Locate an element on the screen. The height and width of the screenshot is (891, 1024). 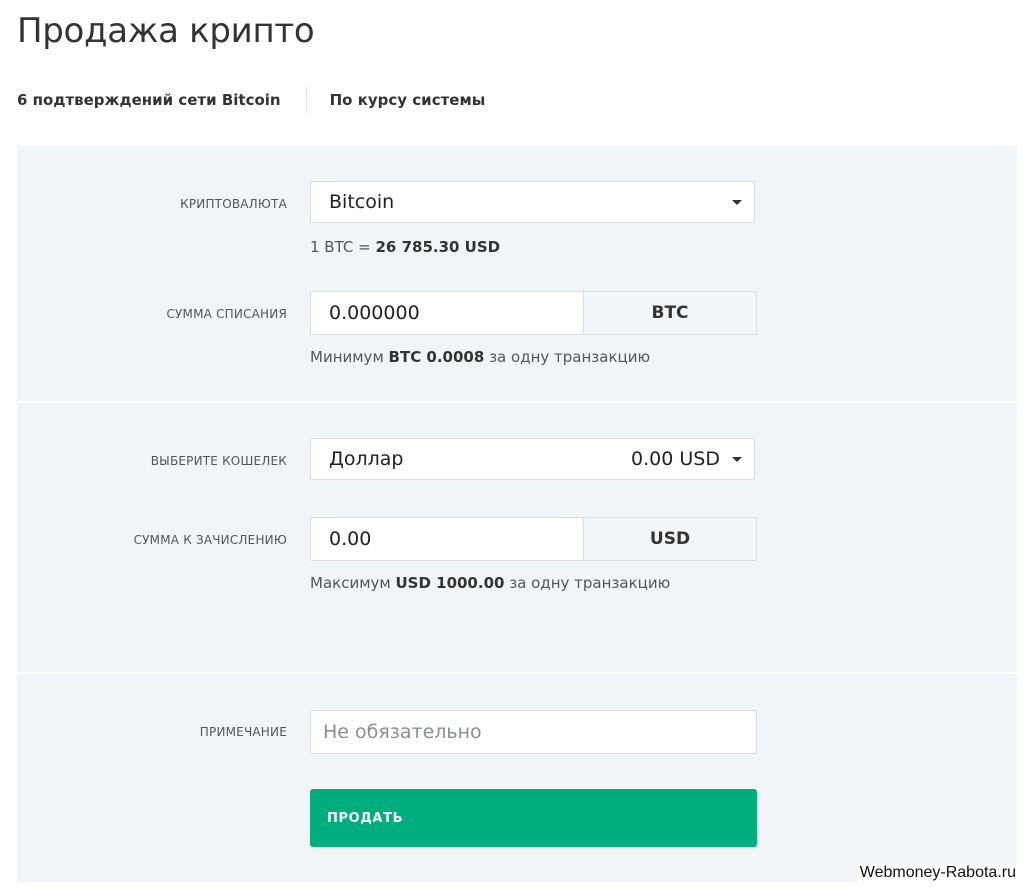
credit-currency: USD is located at coordinates (670, 539).